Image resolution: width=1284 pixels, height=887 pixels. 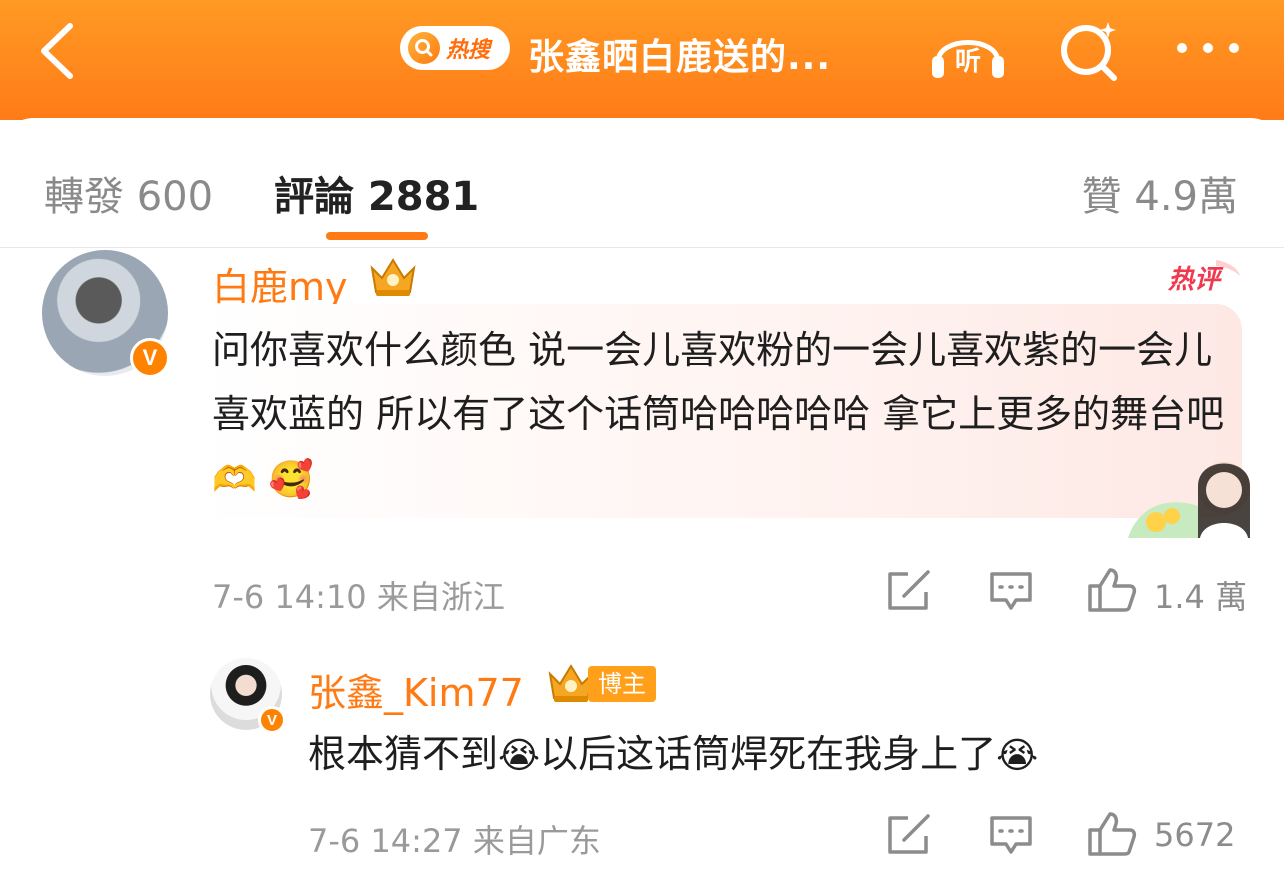 I want to click on comment-meta: 7-6 14:10 来自浙江, so click(x=358, y=597).